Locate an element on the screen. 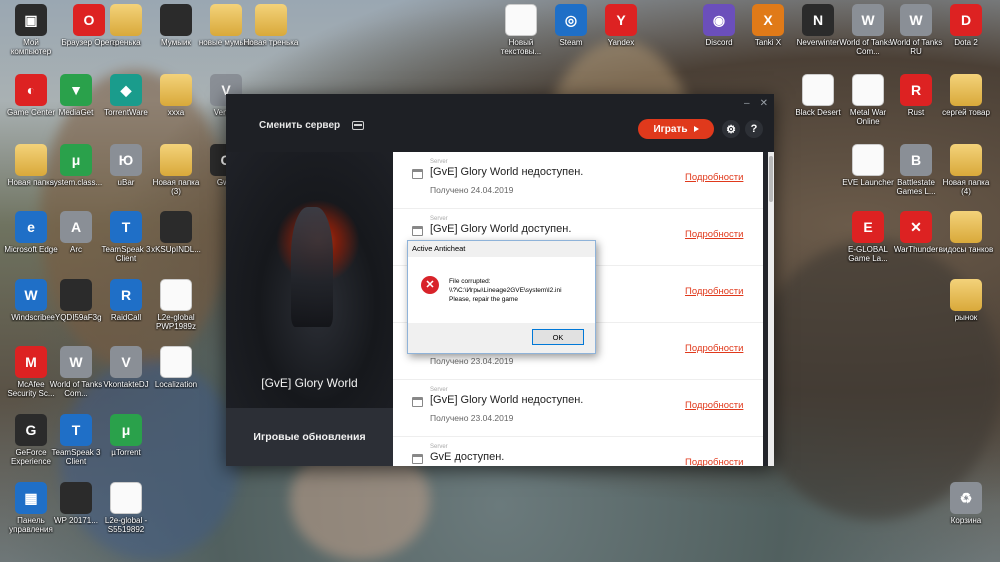 This screenshot has height=562, width=1000. help-button: ? is located at coordinates (754, 129).